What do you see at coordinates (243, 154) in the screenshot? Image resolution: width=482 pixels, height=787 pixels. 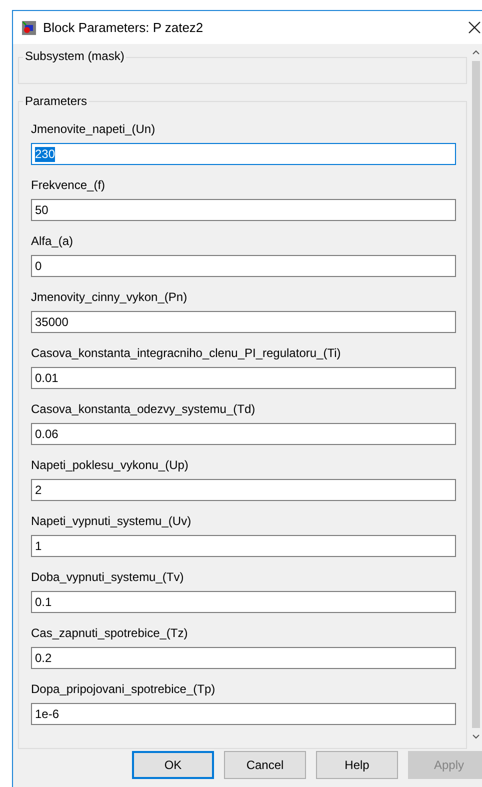 I see `input-field: 230` at bounding box center [243, 154].